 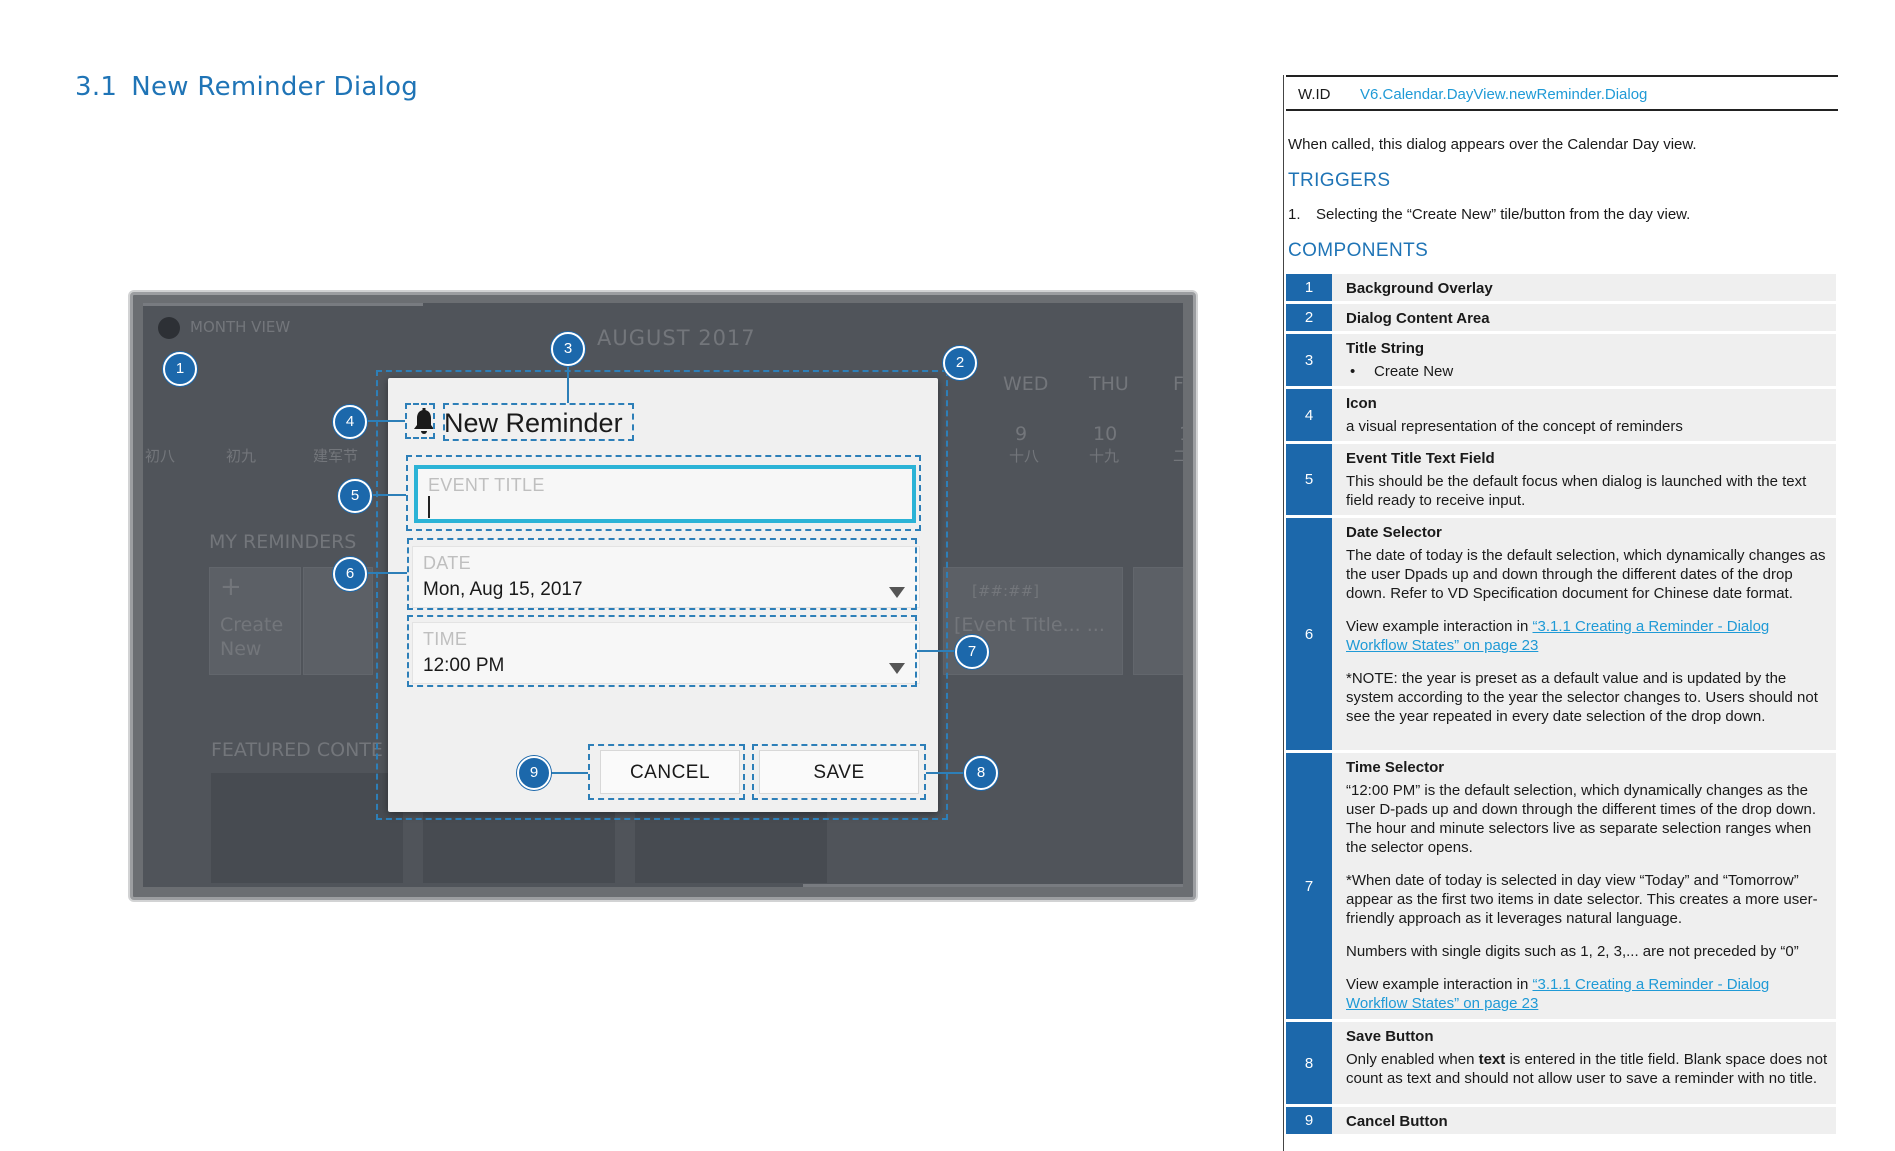 What do you see at coordinates (297, 750) in the screenshot?
I see `featured-content-heading: FEATURED CONTE` at bounding box center [297, 750].